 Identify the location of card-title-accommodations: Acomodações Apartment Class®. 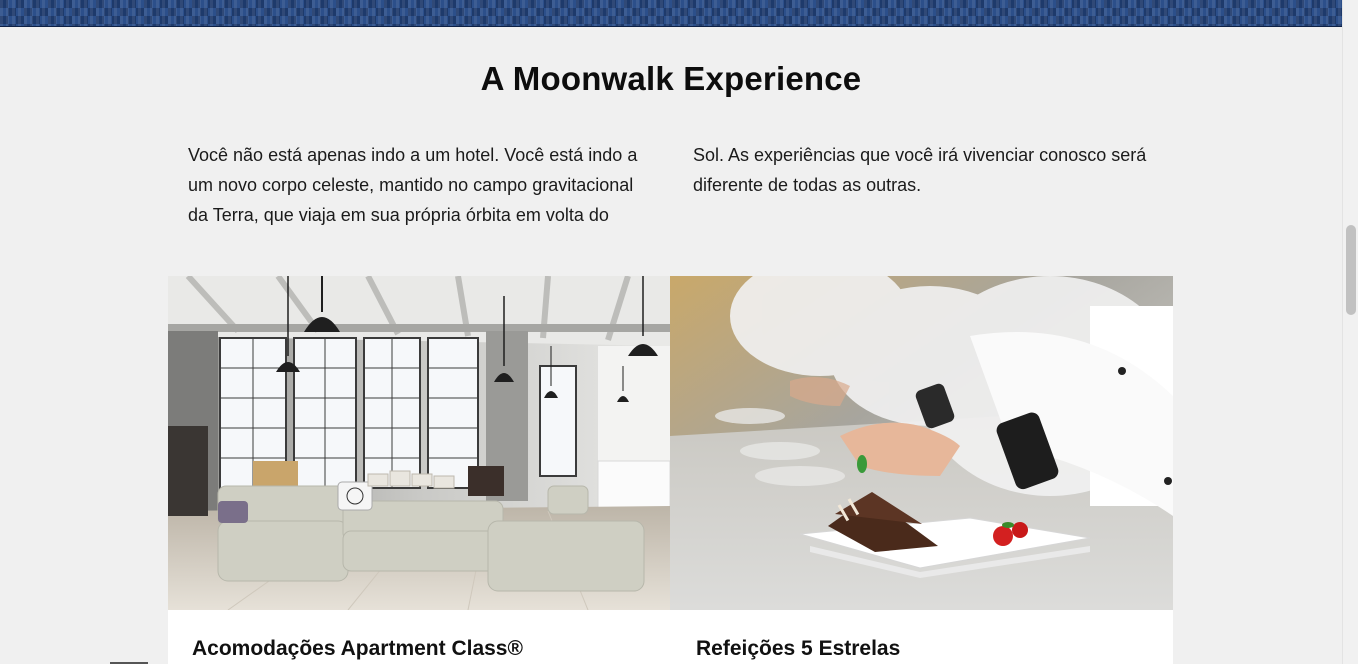
(357, 649).